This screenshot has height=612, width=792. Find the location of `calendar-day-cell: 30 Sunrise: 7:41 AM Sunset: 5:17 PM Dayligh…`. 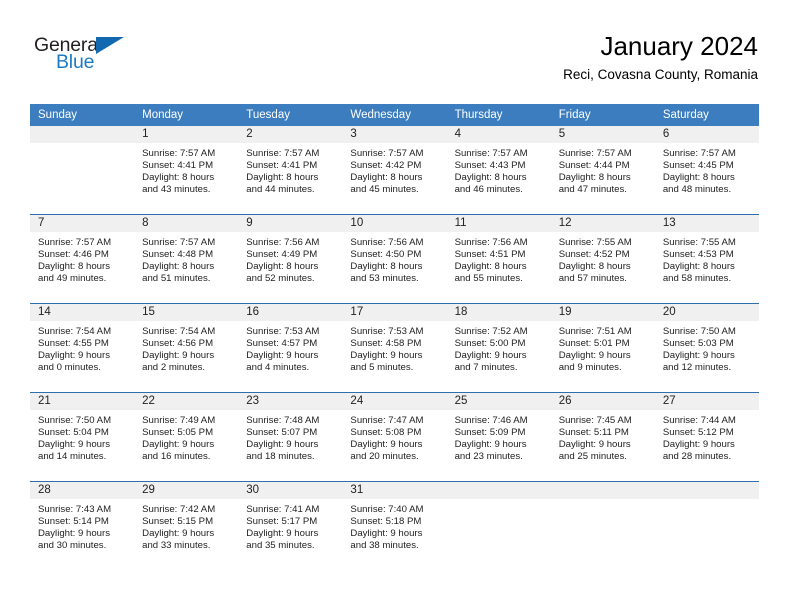

calendar-day-cell: 30 Sunrise: 7:41 AM Sunset: 5:17 PM Dayligh… is located at coordinates (290, 525).